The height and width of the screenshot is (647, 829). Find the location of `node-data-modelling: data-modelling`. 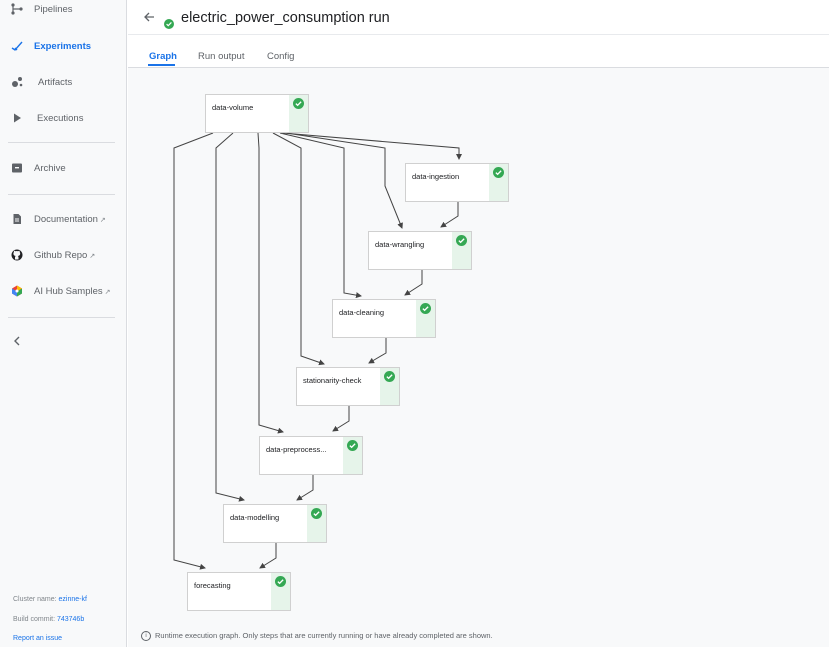

node-data-modelling: data-modelling is located at coordinates (275, 523).